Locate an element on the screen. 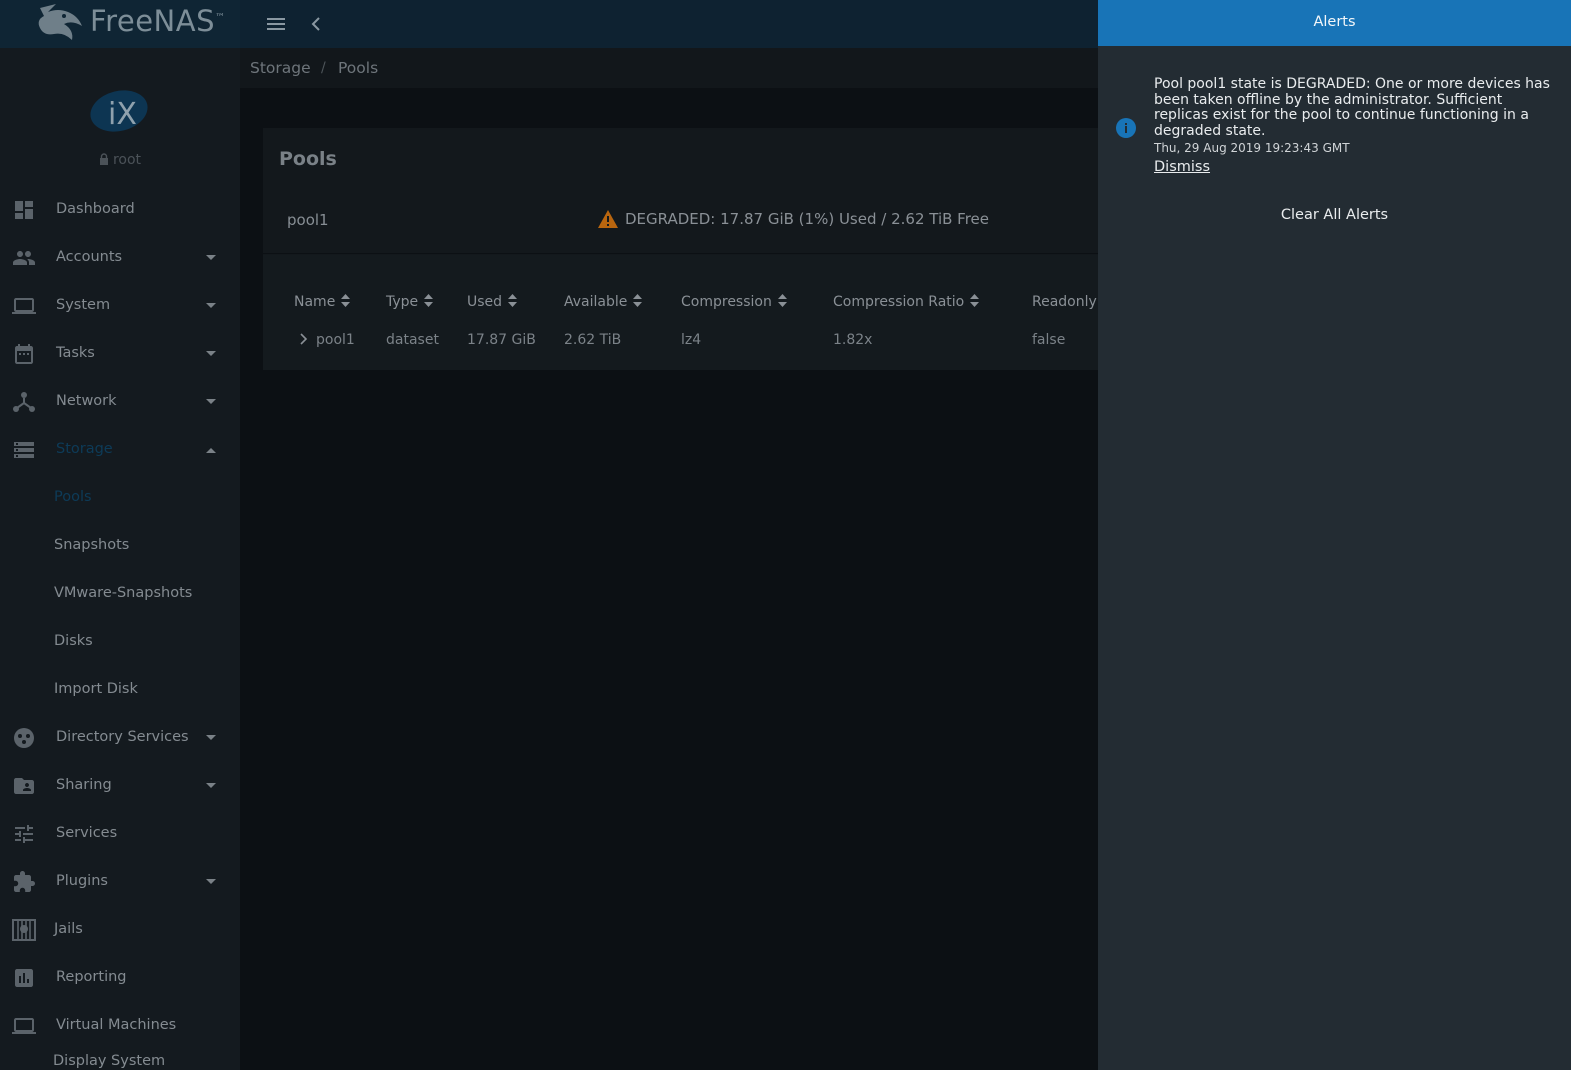 The image size is (1571, 1070). tune-icon is located at coordinates (24, 834).